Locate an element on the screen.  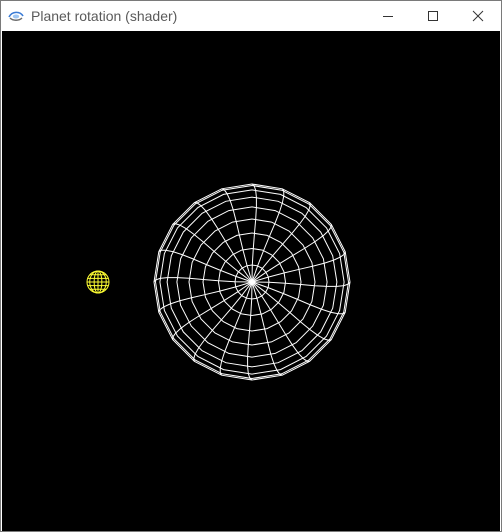
maximize-icon is located at coordinates (433, 16).